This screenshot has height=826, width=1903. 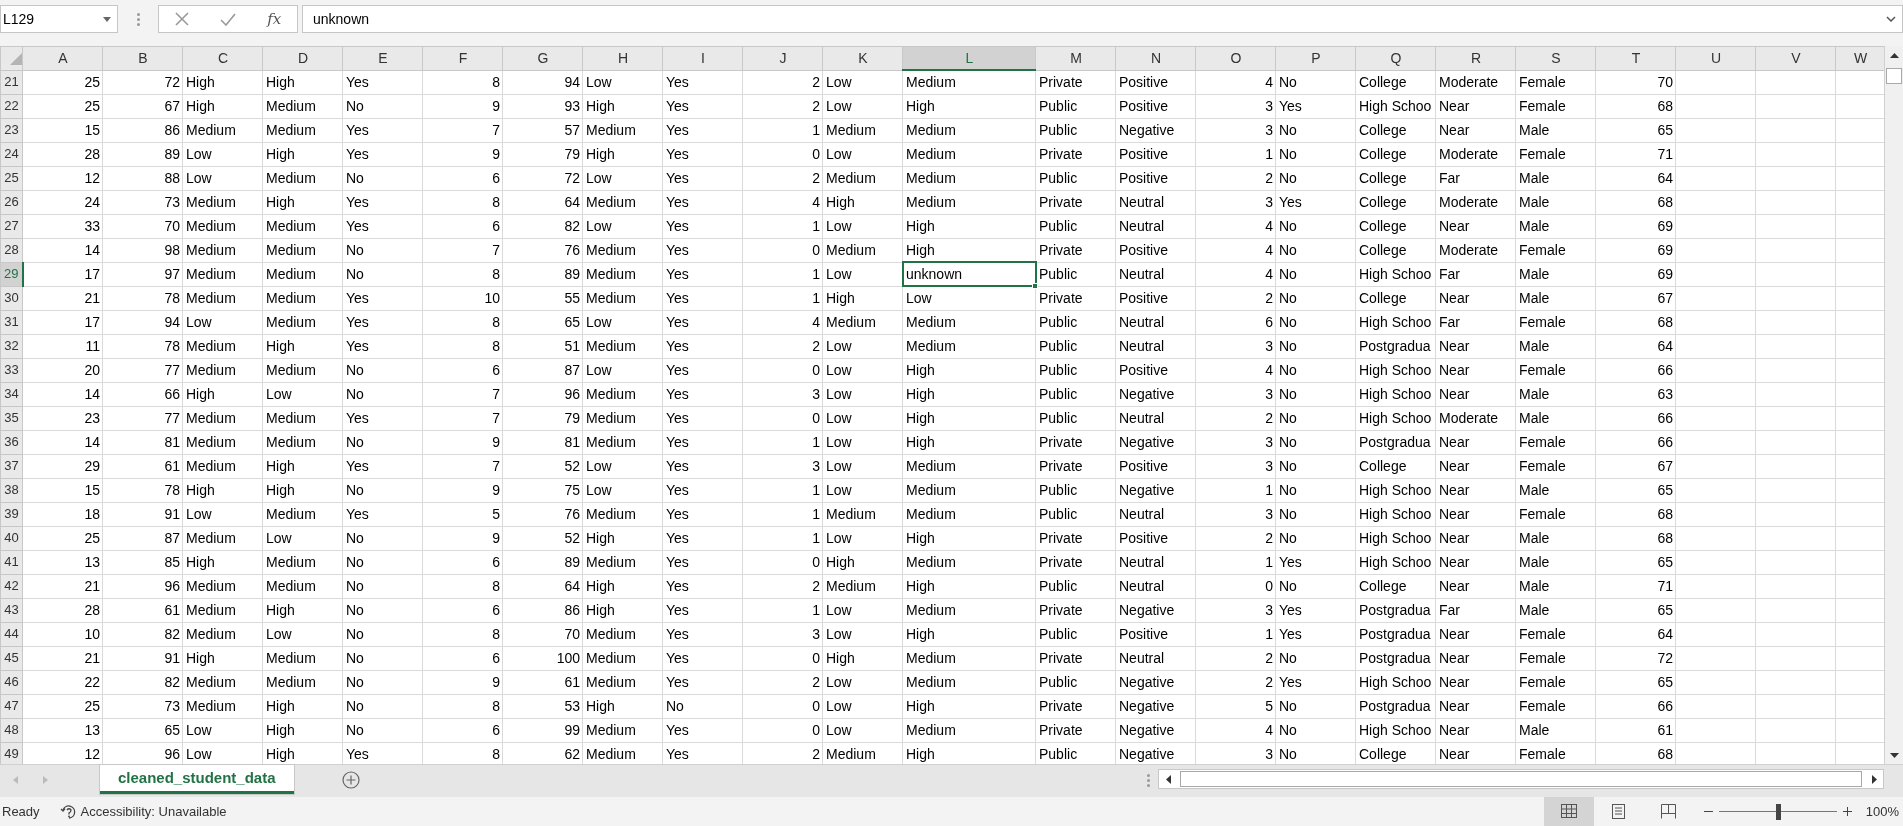 What do you see at coordinates (11, 370) in the screenshot?
I see `row-header: 33` at bounding box center [11, 370].